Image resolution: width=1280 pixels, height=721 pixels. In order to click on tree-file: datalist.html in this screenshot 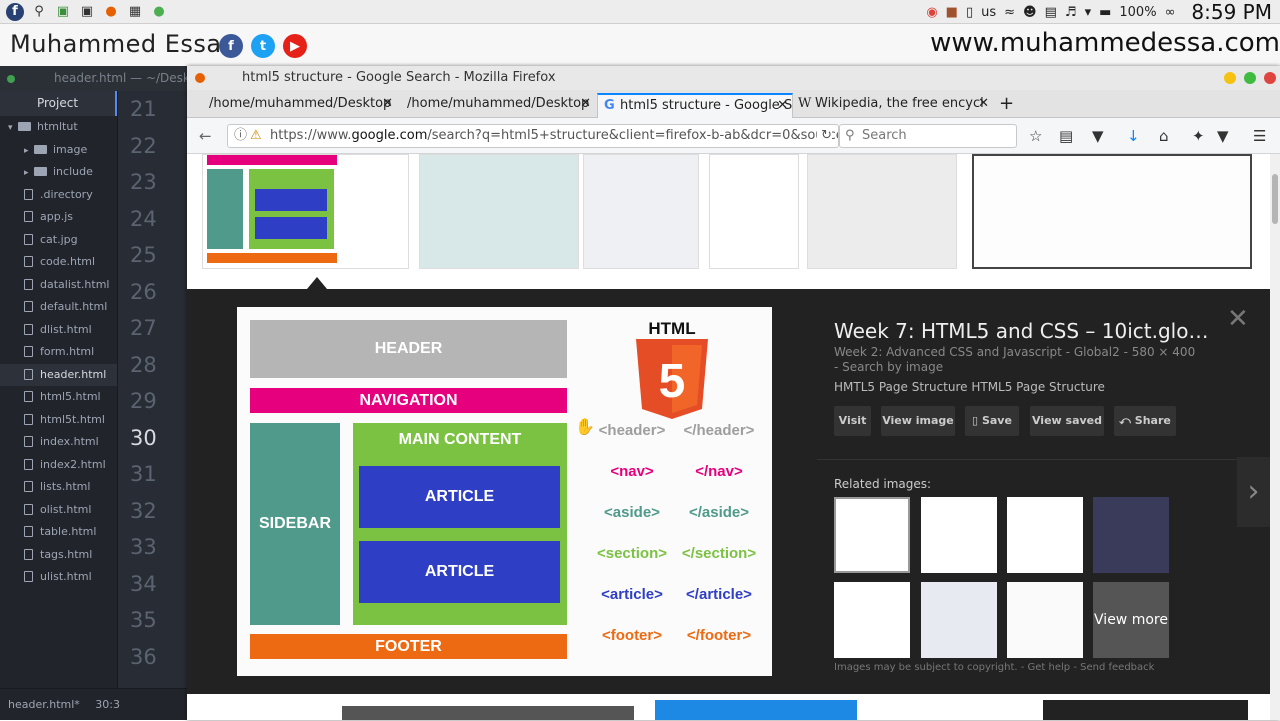, I will do `click(58, 285)`.